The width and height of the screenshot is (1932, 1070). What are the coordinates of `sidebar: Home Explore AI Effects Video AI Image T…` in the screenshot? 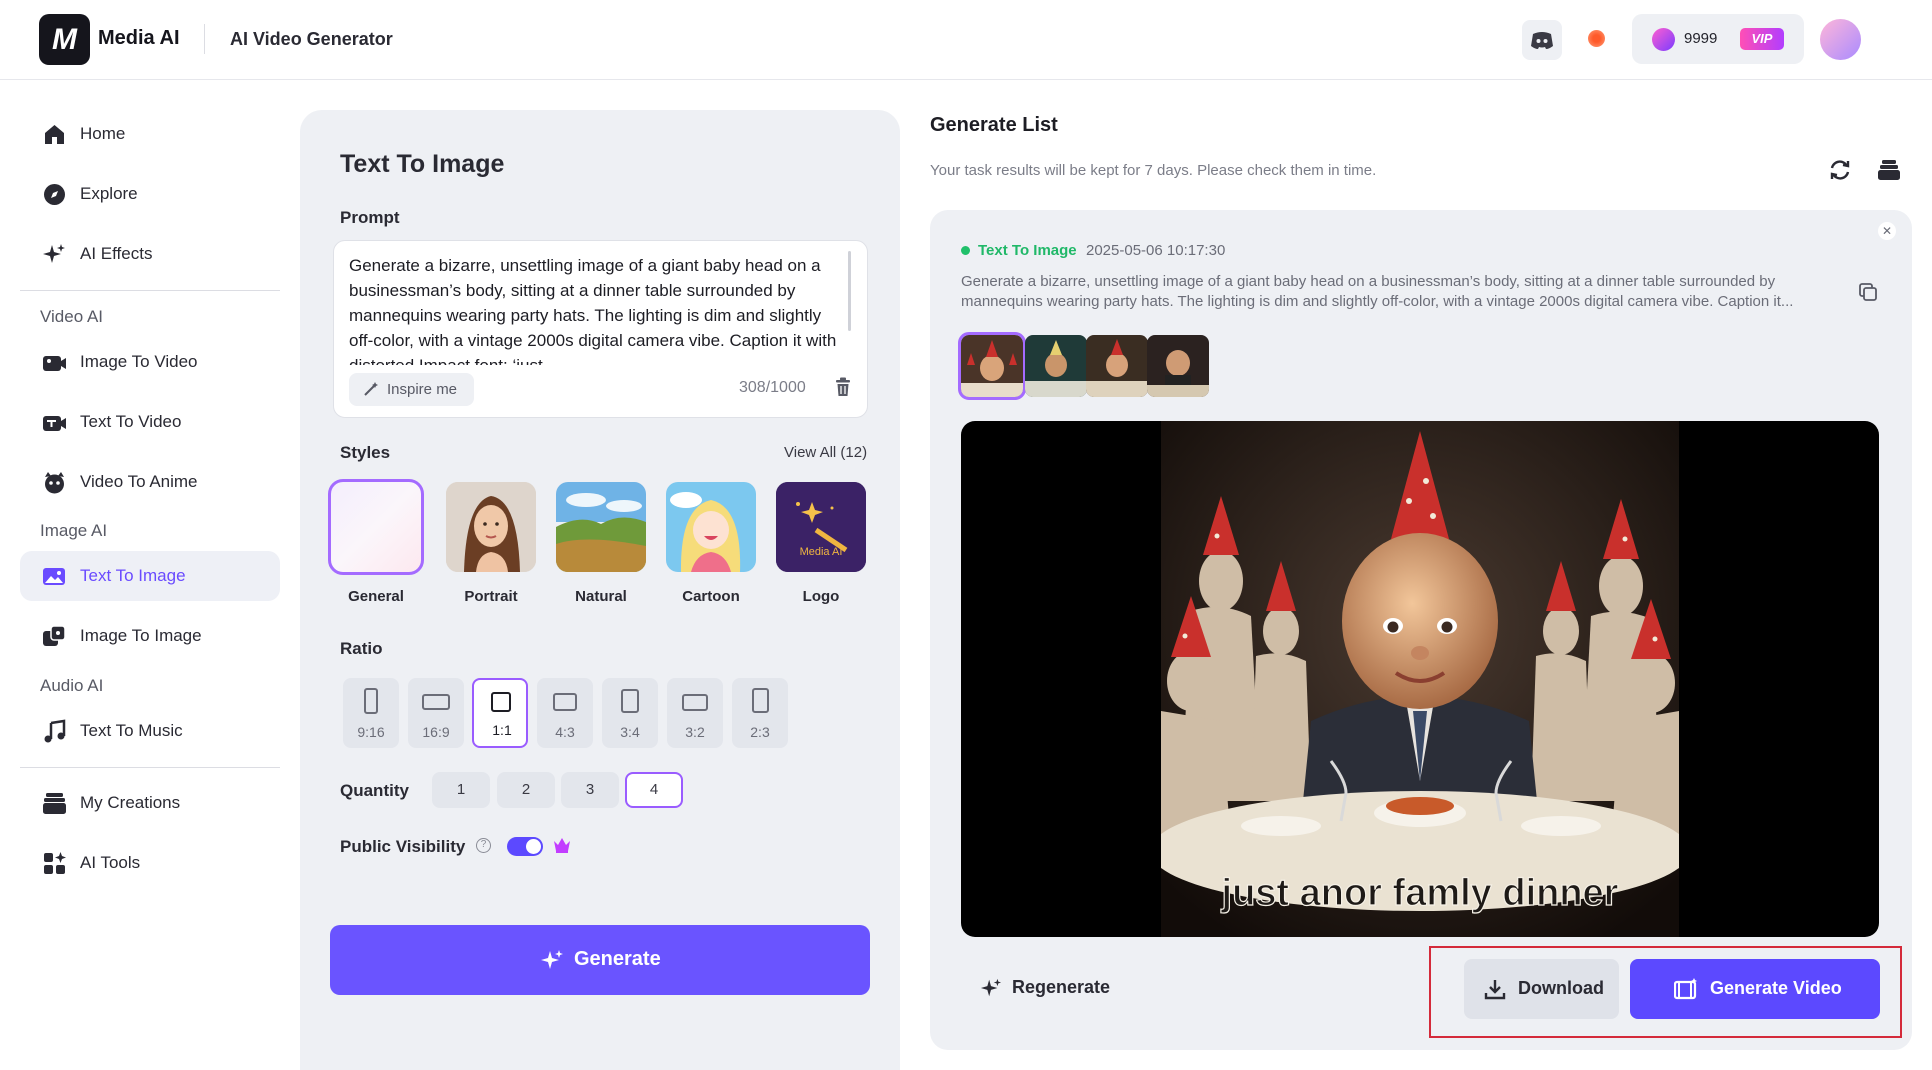 It's located at (150, 575).